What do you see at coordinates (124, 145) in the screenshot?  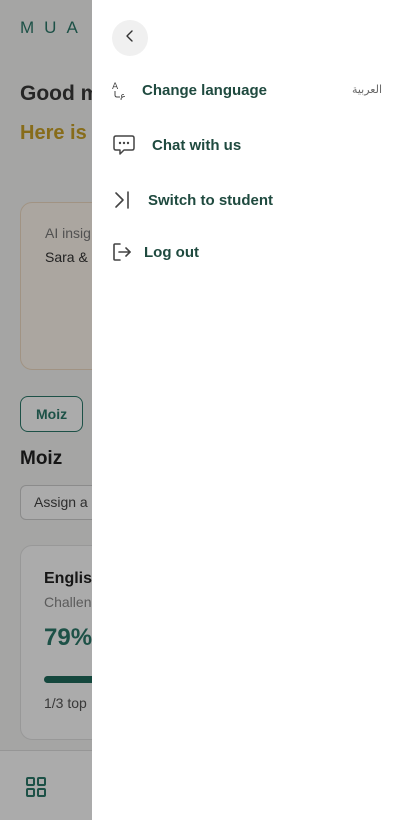 I see `chat-icon` at bounding box center [124, 145].